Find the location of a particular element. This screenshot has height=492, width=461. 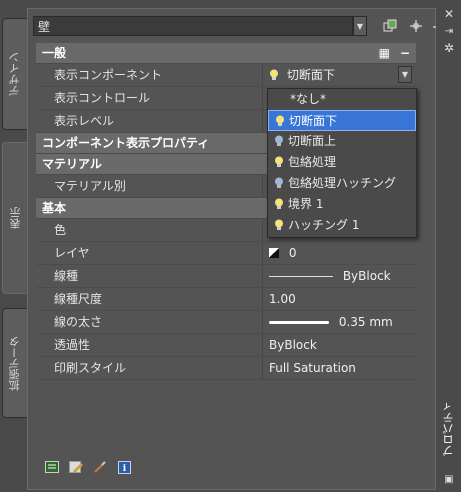

calculator-icon: ▦ is located at coordinates (384, 53).